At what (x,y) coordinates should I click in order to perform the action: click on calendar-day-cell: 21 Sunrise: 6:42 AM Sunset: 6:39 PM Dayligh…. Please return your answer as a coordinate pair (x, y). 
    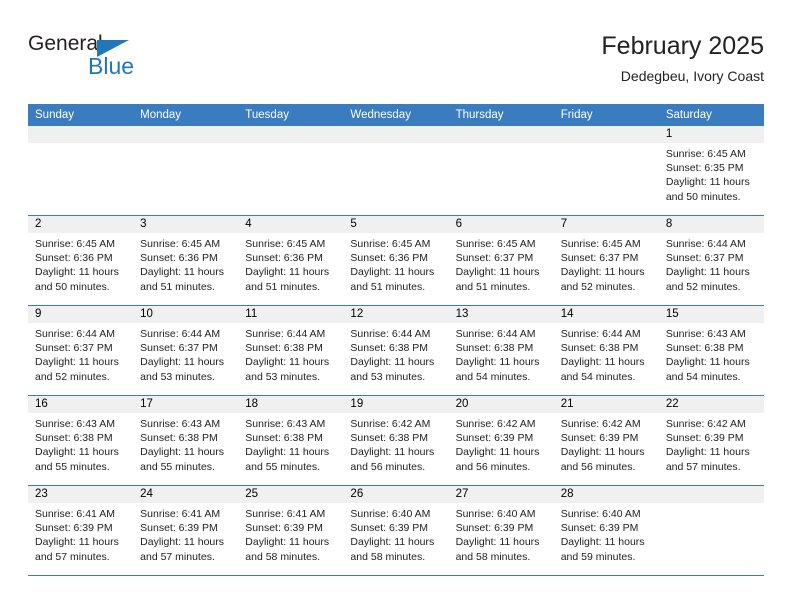
    Looking at the image, I should click on (606, 440).